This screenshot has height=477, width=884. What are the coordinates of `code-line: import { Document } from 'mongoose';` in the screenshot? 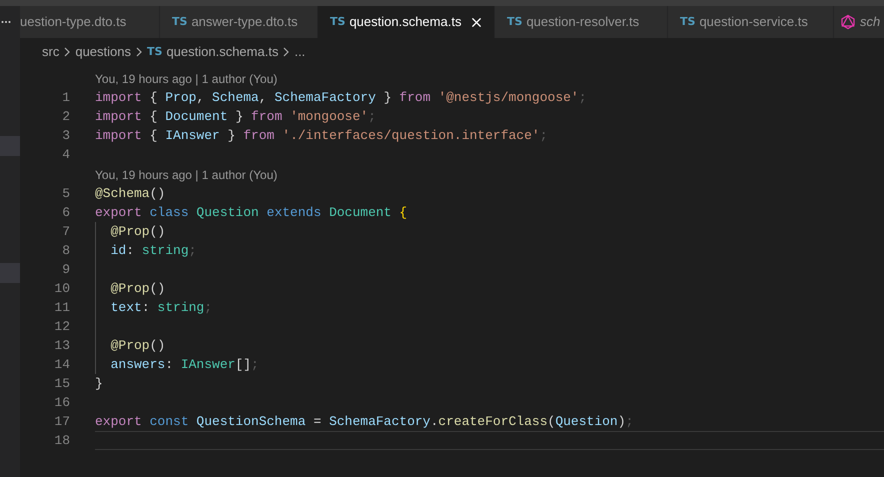 It's located at (235, 117).